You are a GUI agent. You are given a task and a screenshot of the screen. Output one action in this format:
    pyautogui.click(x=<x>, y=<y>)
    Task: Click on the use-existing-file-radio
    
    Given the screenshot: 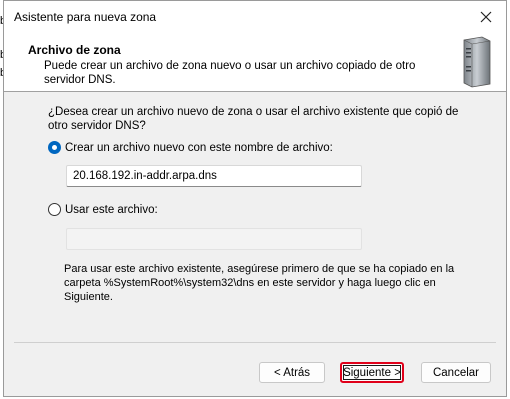 What is the action you would take?
    pyautogui.click(x=54, y=209)
    